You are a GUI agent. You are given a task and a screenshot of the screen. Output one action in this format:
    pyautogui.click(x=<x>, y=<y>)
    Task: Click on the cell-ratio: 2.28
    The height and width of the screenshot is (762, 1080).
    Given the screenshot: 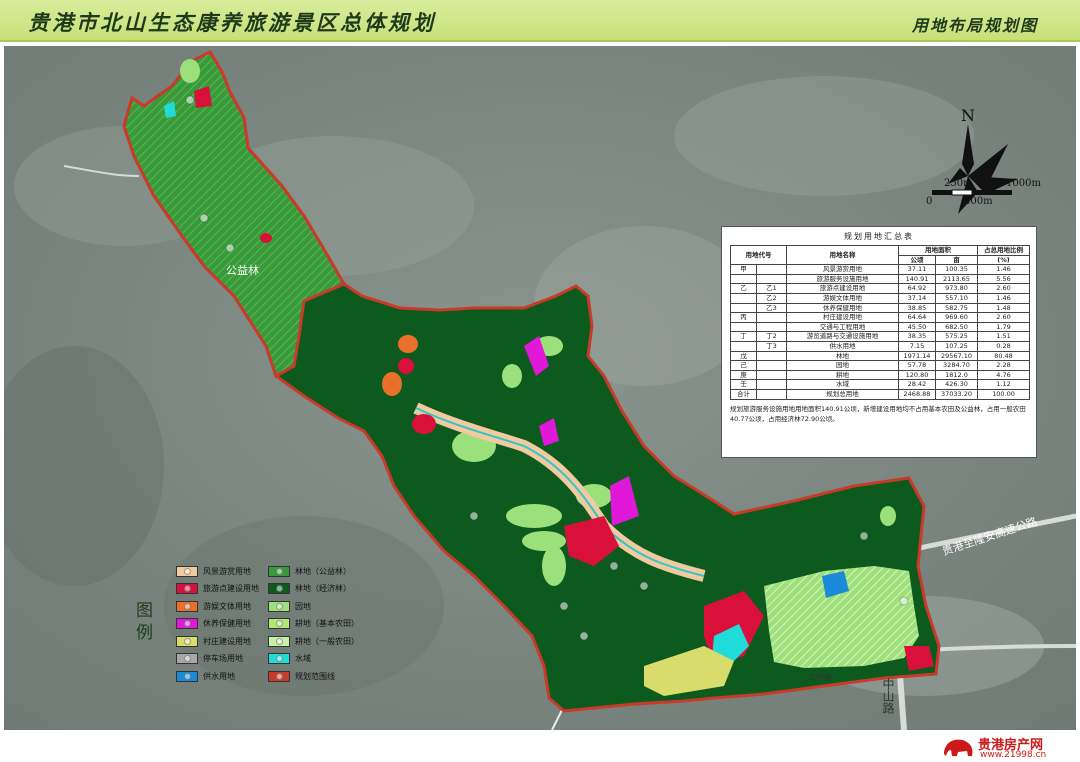 What is the action you would take?
    pyautogui.click(x=1003, y=365)
    